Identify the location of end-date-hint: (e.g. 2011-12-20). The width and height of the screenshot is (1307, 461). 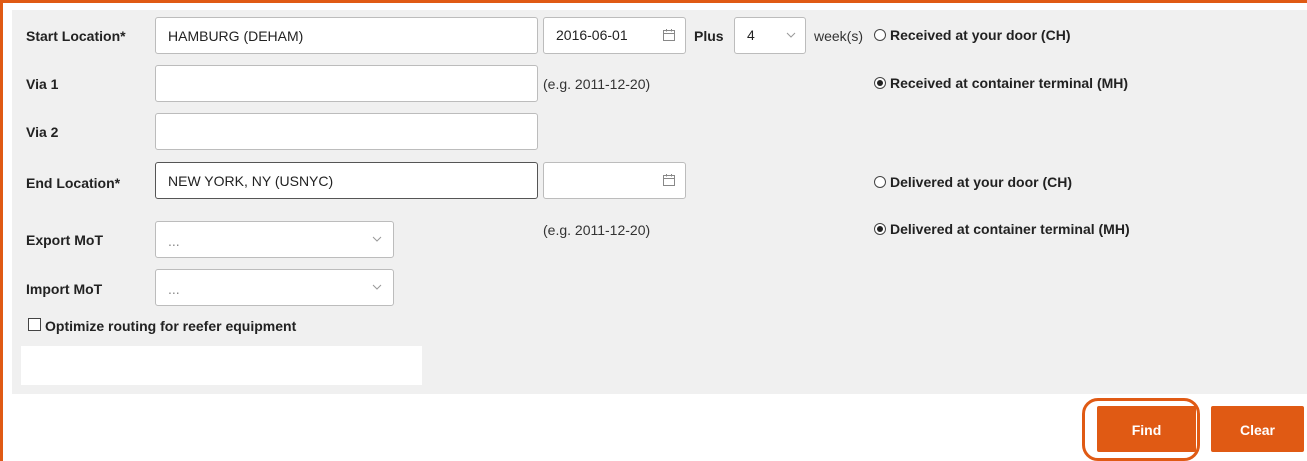
(597, 230).